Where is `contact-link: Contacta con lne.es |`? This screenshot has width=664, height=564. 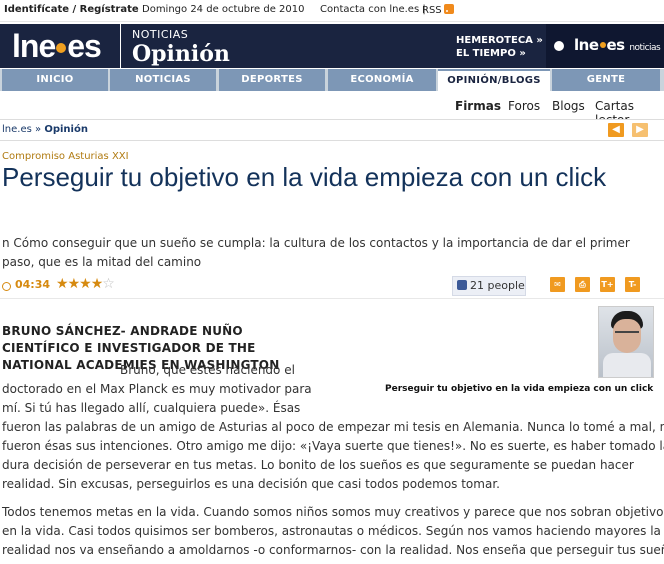 contact-link: Contacta con lne.es | is located at coordinates (373, 9).